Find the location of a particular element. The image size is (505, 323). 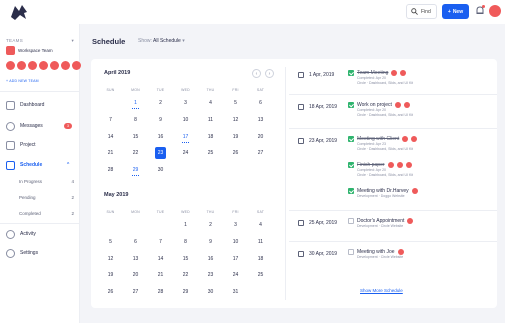

calendar-day: 21 is located at coordinates (110, 153).